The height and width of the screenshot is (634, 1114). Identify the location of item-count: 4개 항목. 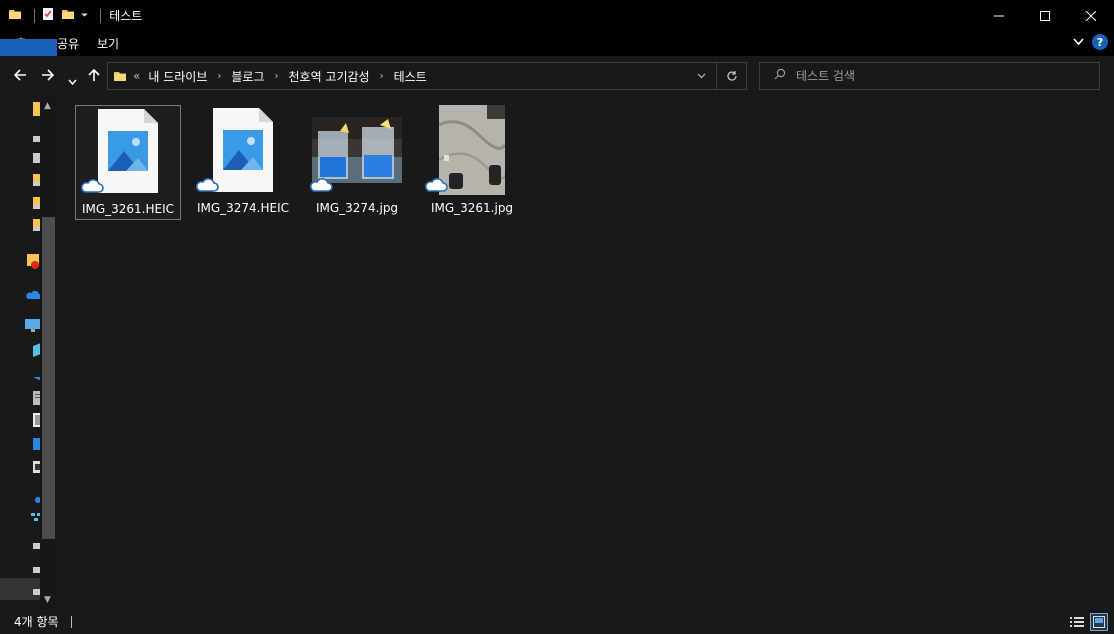
(36, 622).